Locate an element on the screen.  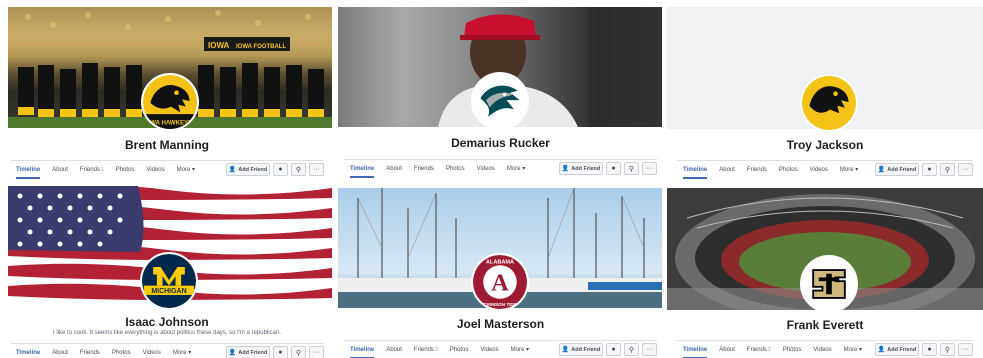
stadium-sign-iowa: IOWA is located at coordinates (219, 45).